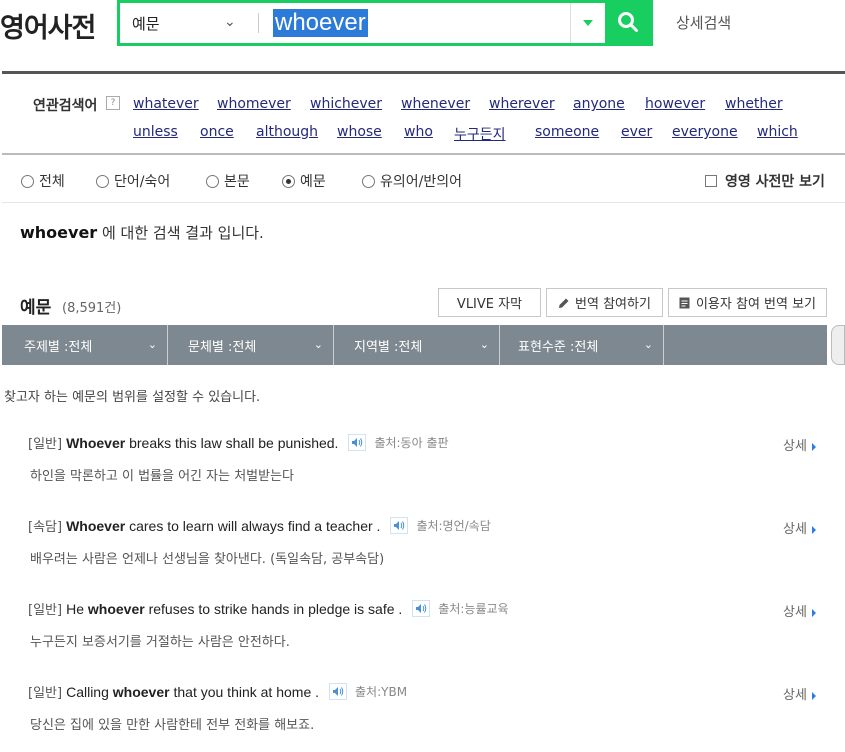 The image size is (845, 752). I want to click on result-message: whoever 에 대한 검색 결과 입니다., so click(142, 232).